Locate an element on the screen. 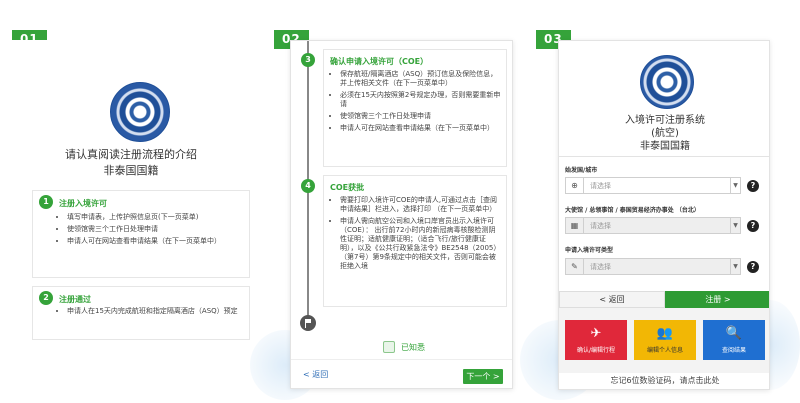 The height and width of the screenshot is (403, 800). flag-icon is located at coordinates (308, 323).